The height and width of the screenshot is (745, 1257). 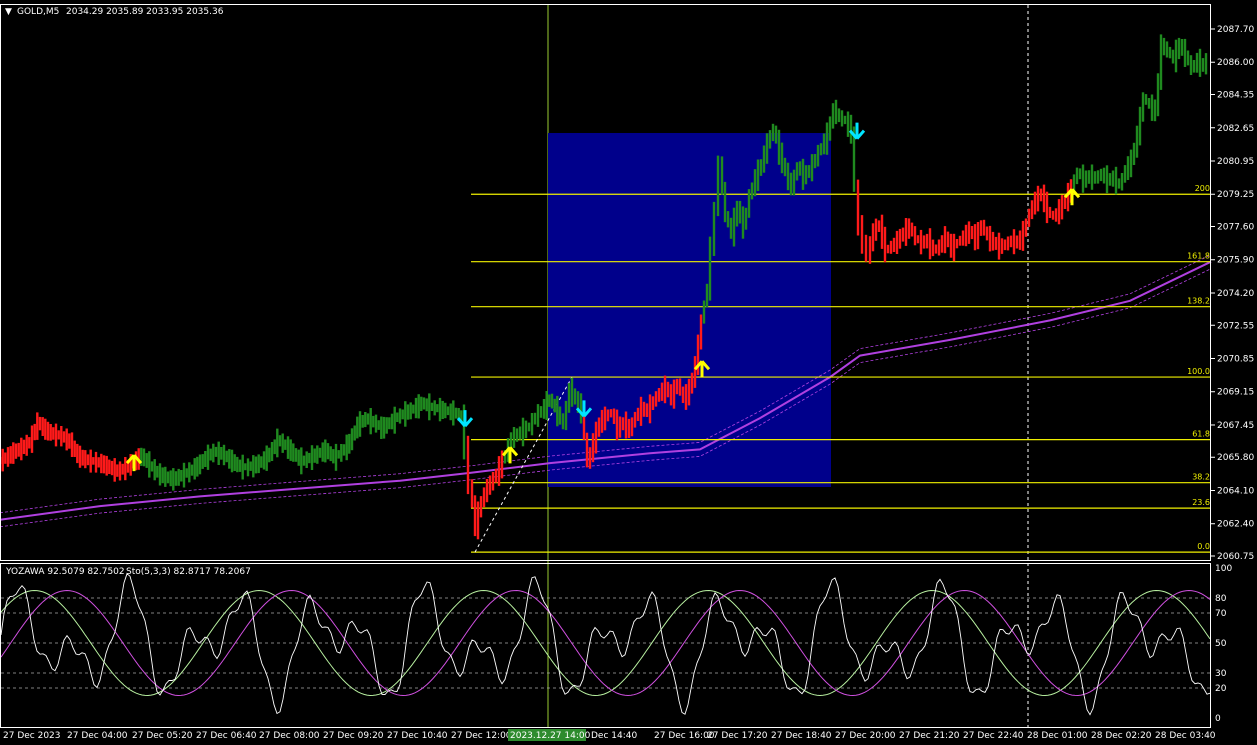 I want to click on price-axis-label: 2067.45, so click(x=1235, y=426).